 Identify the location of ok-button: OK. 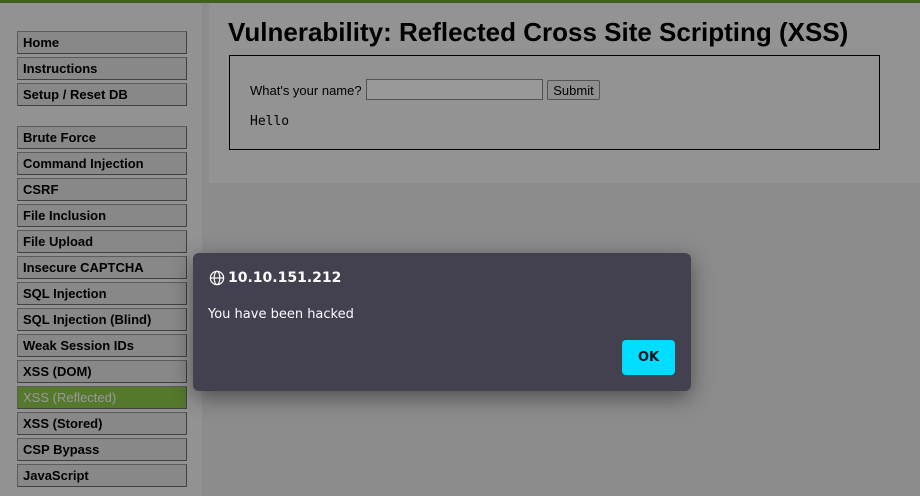
(648, 357).